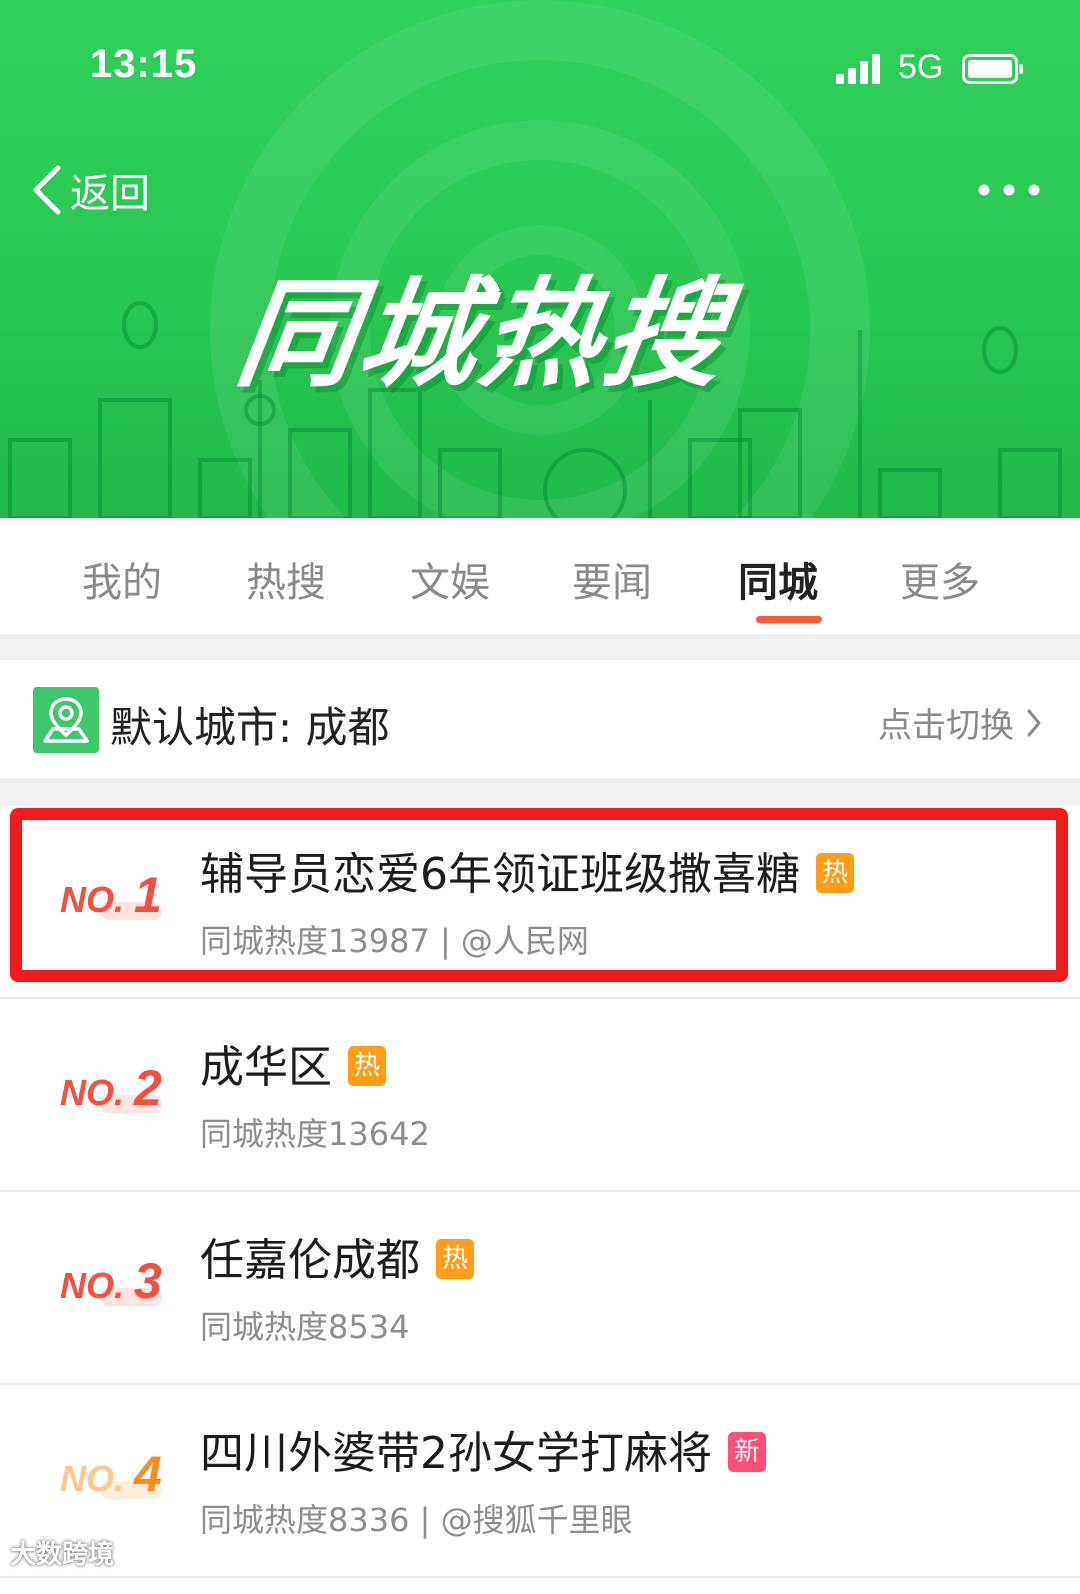 The height and width of the screenshot is (1594, 1080). Describe the element at coordinates (747, 1452) in the screenshot. I see `new-badge: 新` at that location.